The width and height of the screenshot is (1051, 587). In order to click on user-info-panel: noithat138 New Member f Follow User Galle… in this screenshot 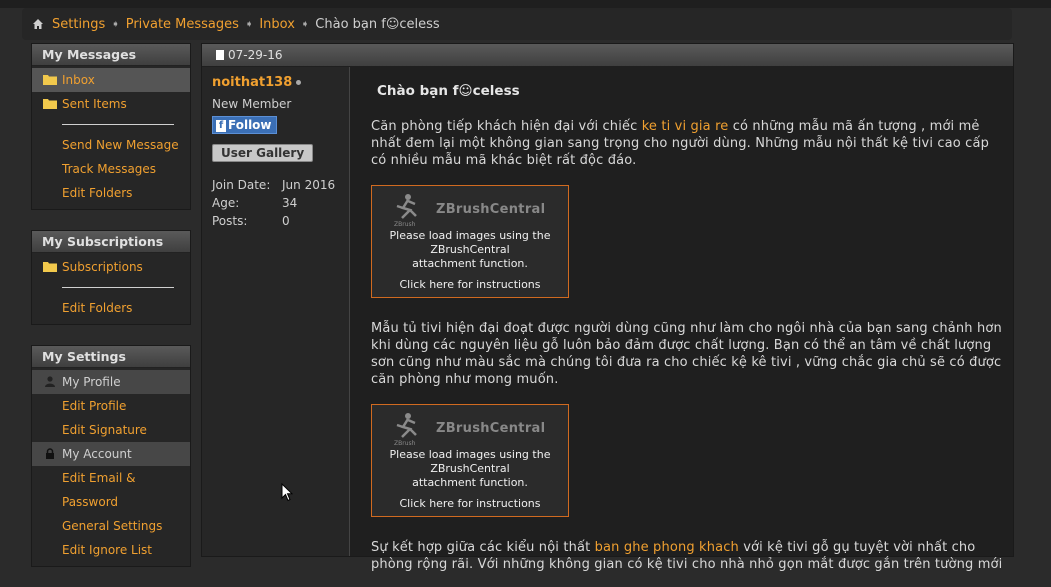, I will do `click(276, 311)`.